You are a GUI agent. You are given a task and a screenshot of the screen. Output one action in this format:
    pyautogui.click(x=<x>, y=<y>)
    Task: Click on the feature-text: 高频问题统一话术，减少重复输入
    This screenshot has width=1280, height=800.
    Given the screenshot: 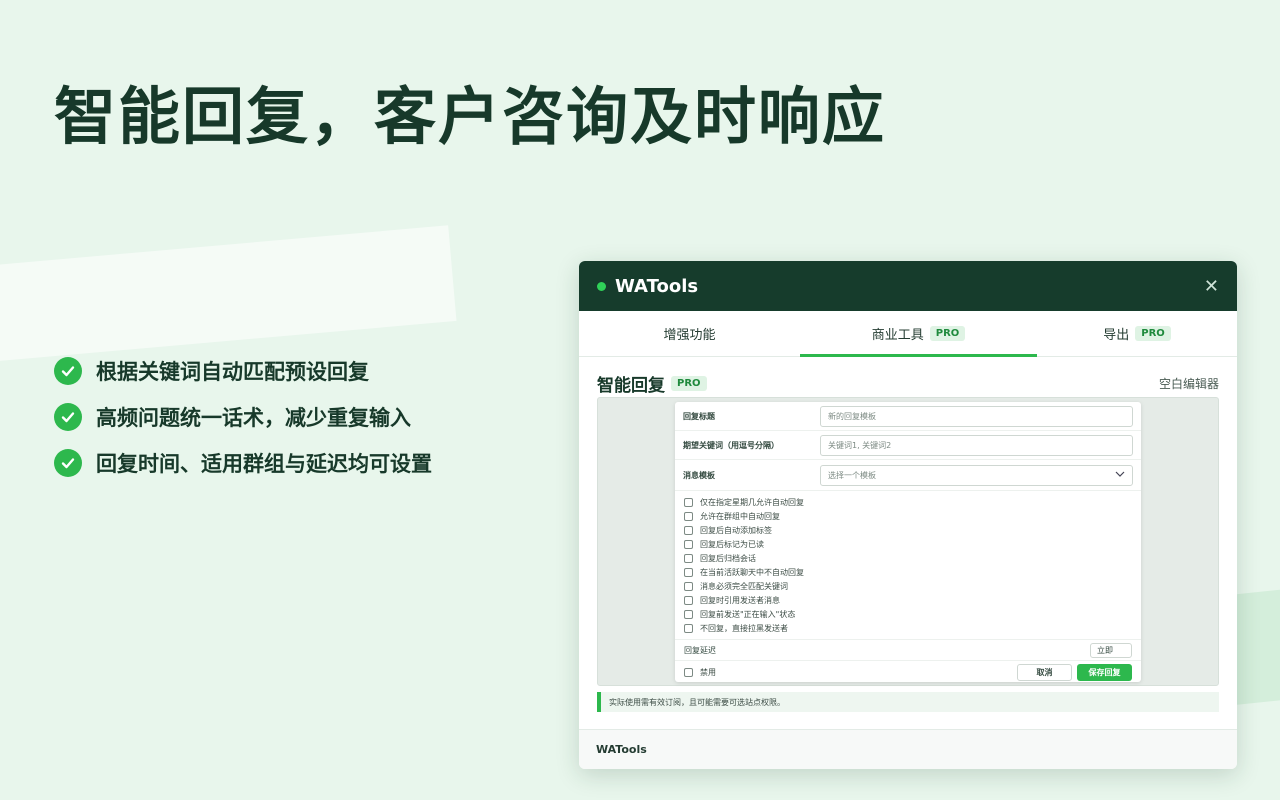 What is the action you would take?
    pyautogui.click(x=253, y=418)
    